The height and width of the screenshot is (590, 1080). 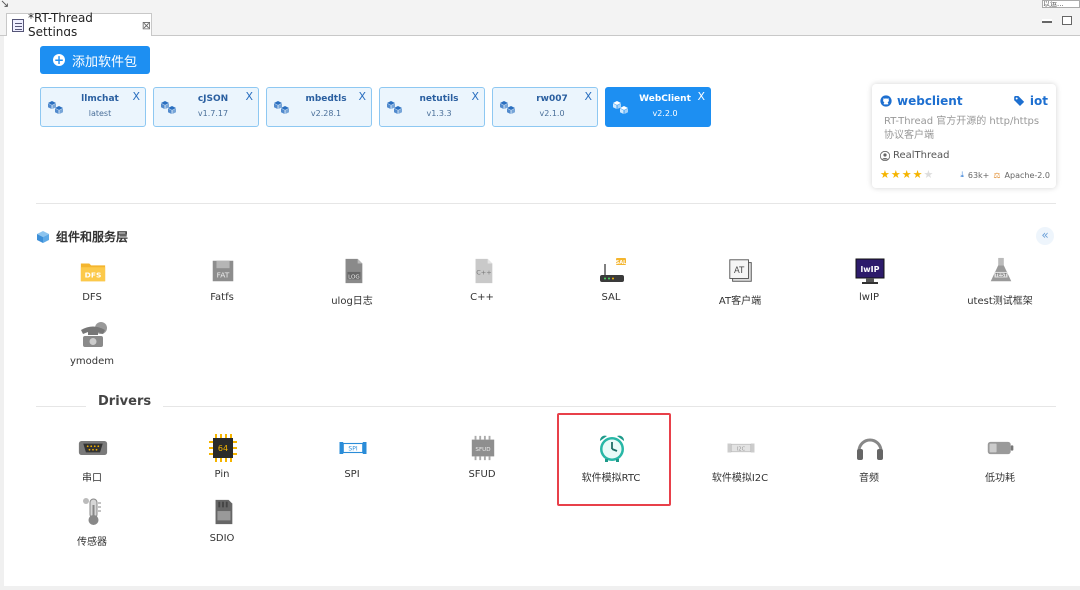 I want to click on package-version: v2.28.1, so click(x=326, y=113).